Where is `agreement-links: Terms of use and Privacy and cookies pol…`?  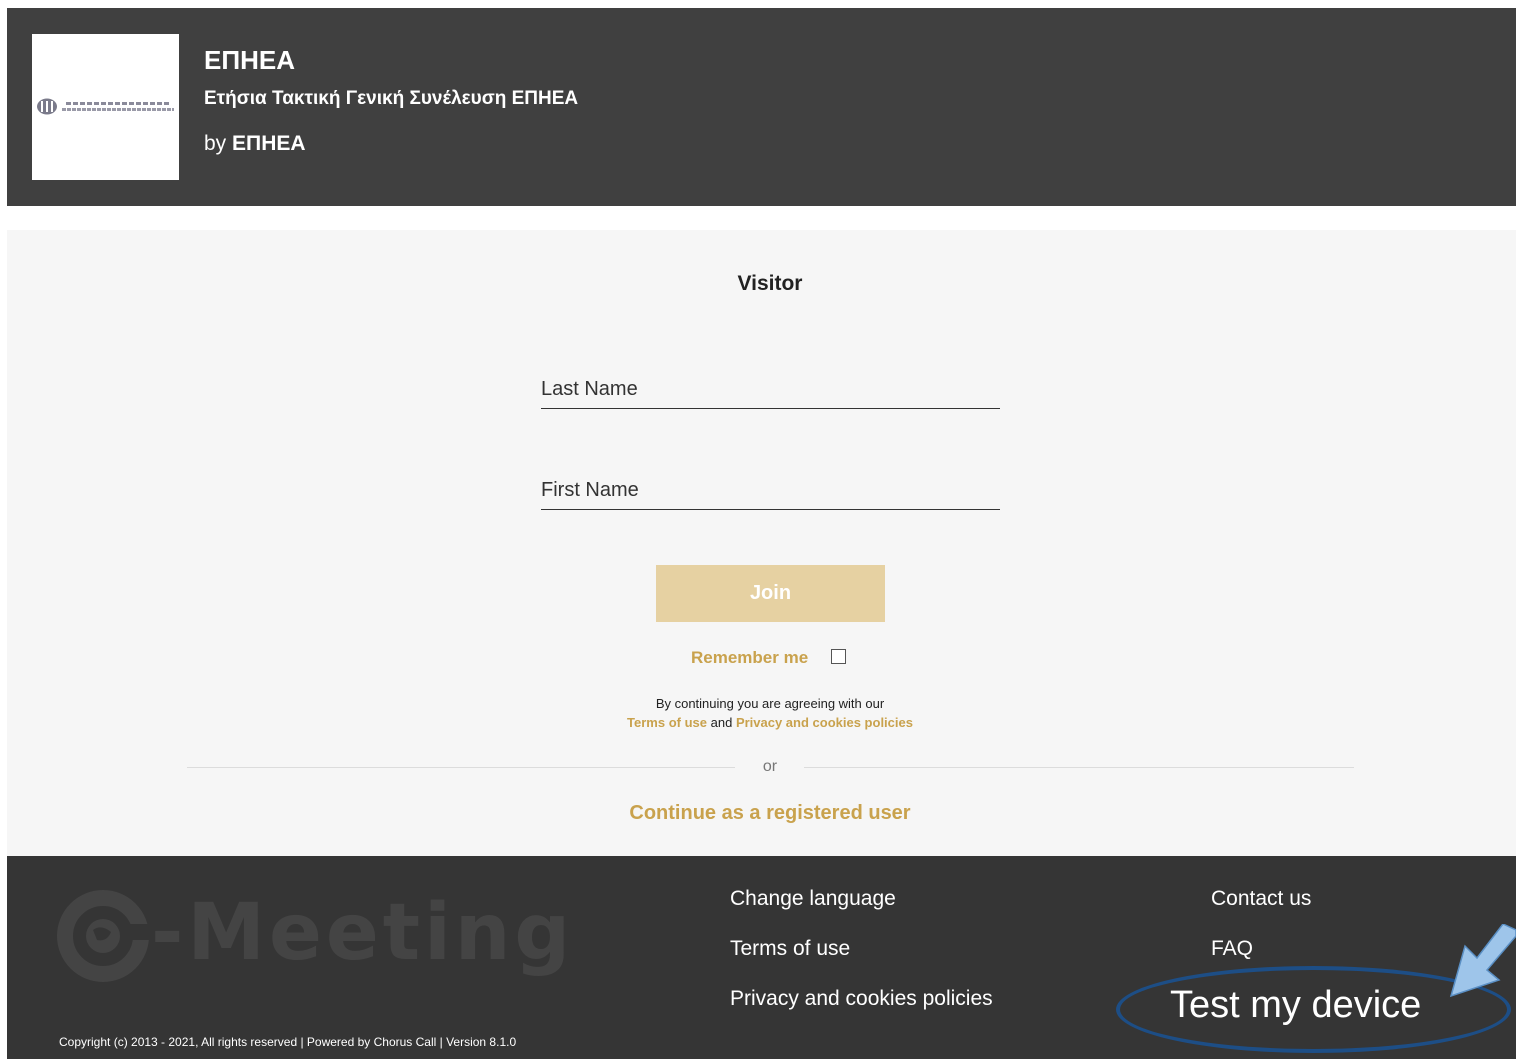
agreement-links: Terms of use and Privacy and cookies pol… is located at coordinates (761, 722).